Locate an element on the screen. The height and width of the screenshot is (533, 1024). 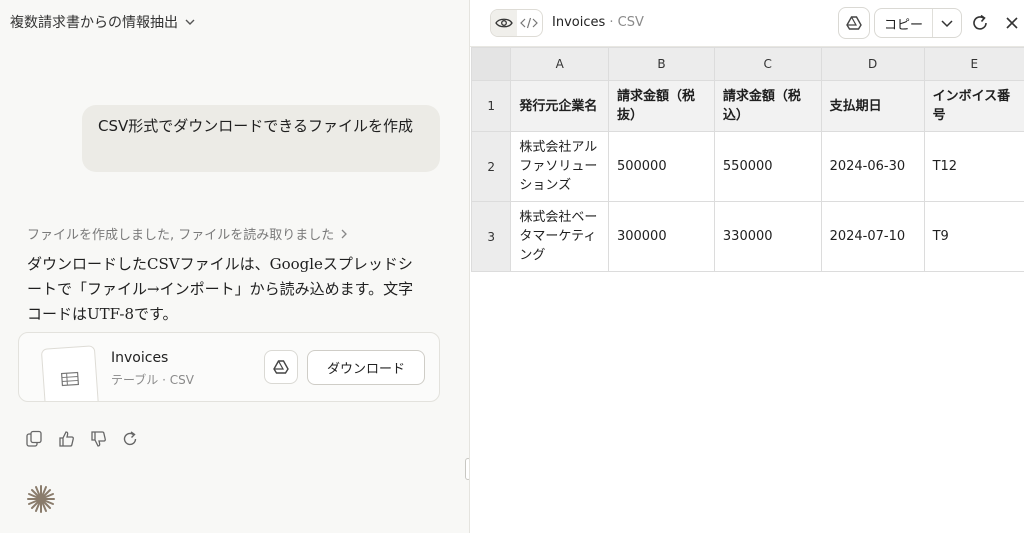
preview-tab is located at coordinates (504, 23).